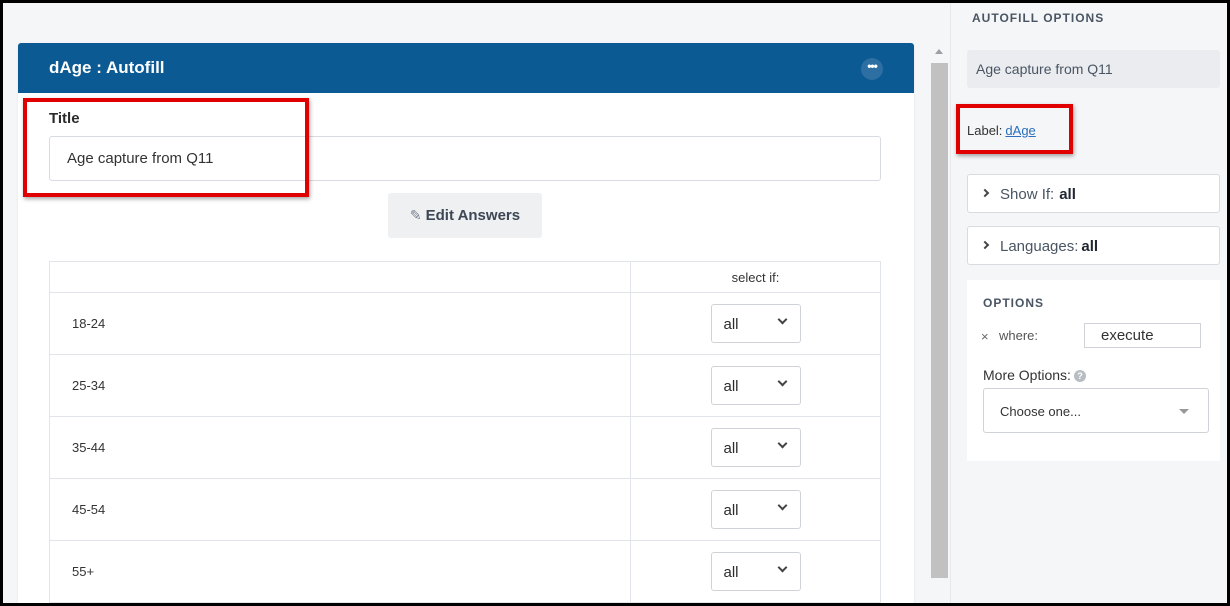 This screenshot has height=606, width=1230. I want to click on sidebar-description: Age capture from Q11, so click(1093, 69).